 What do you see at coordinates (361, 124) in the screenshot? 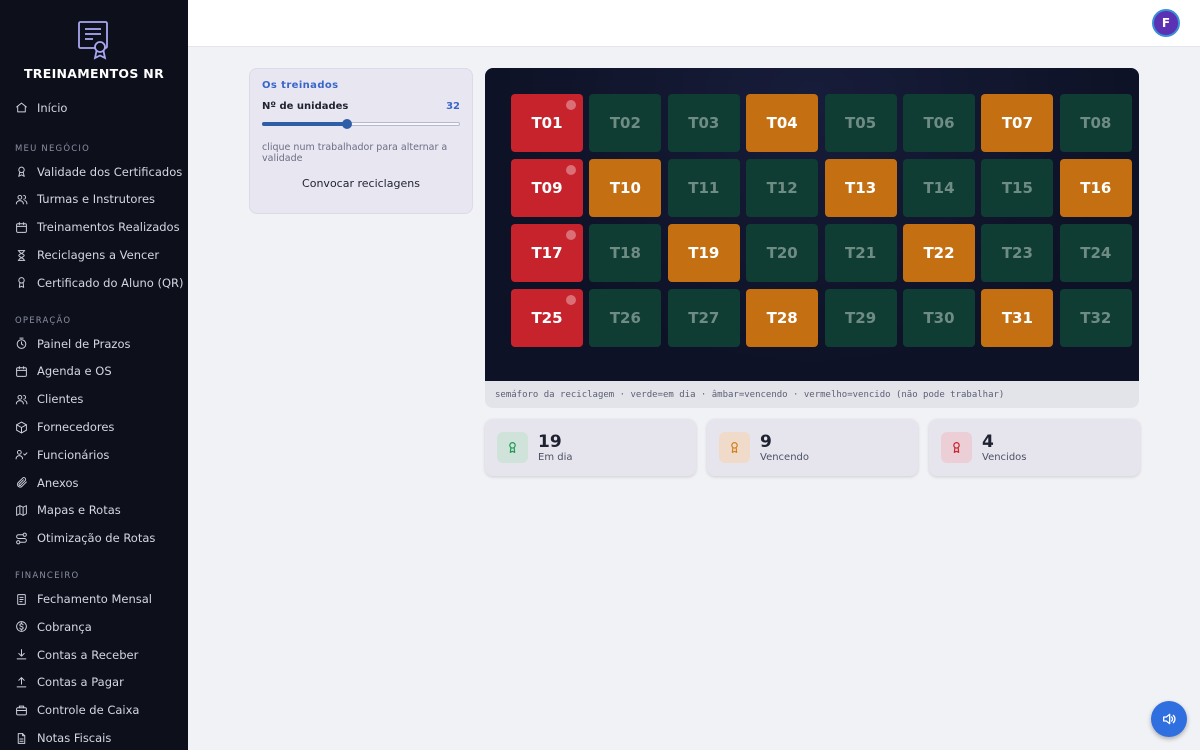
I see `units-slider` at bounding box center [361, 124].